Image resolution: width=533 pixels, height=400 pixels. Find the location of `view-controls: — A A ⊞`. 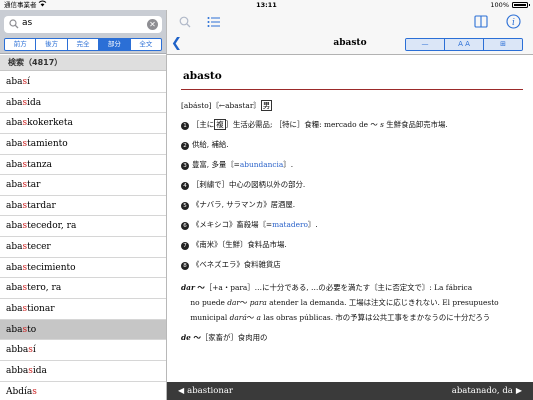

view-controls: — A A ⊞ is located at coordinates (464, 44).